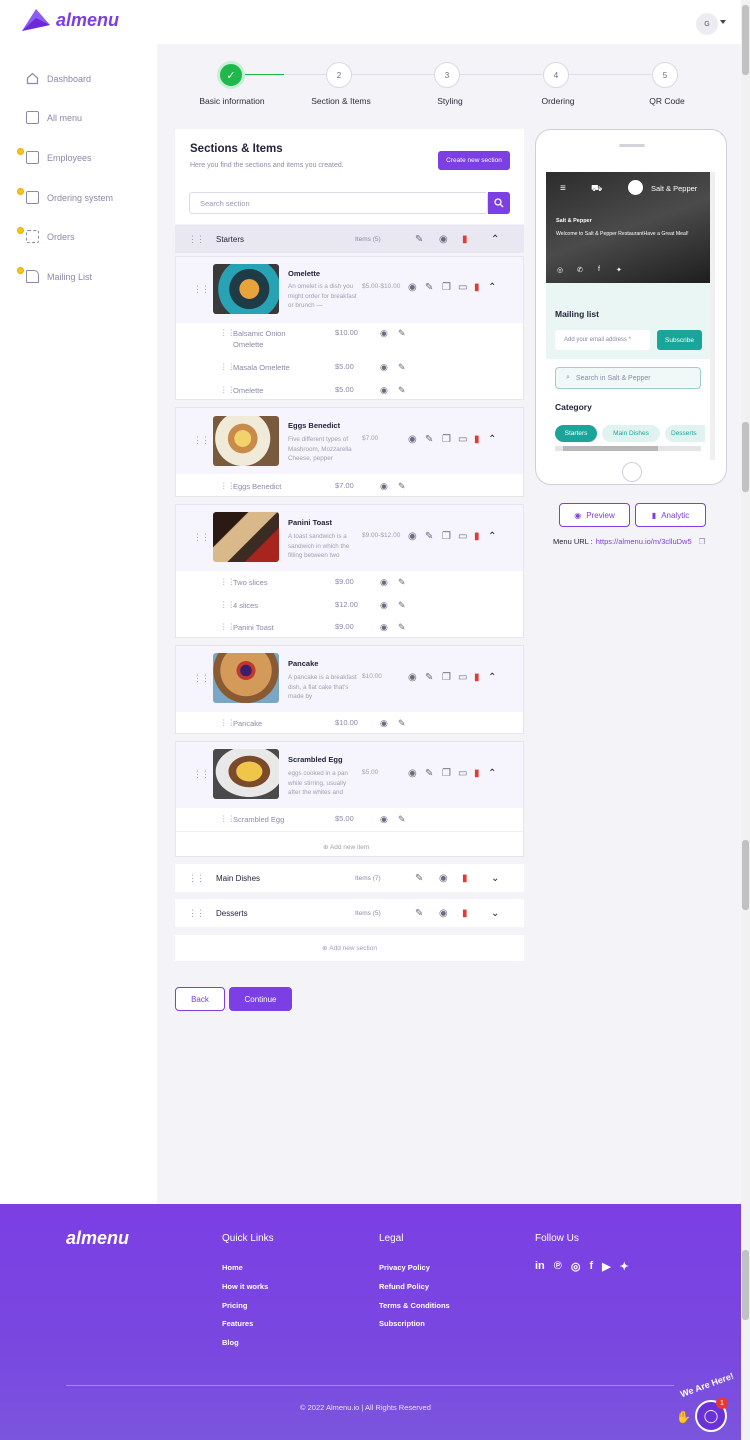 This screenshot has width=750, height=1440. Describe the element at coordinates (349, 878) in the screenshot. I see `section-row-main-dishes: ⋮⋮ Main Dishes Items (7) ✎ ◉ ▮ ⌄` at that location.